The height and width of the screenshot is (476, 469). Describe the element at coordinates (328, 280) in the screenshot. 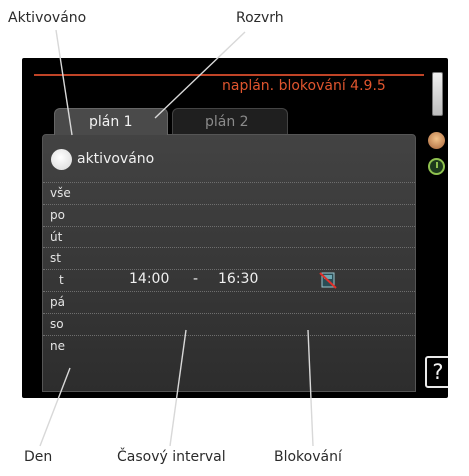

I see `heat-pump-blocked-icon` at that location.